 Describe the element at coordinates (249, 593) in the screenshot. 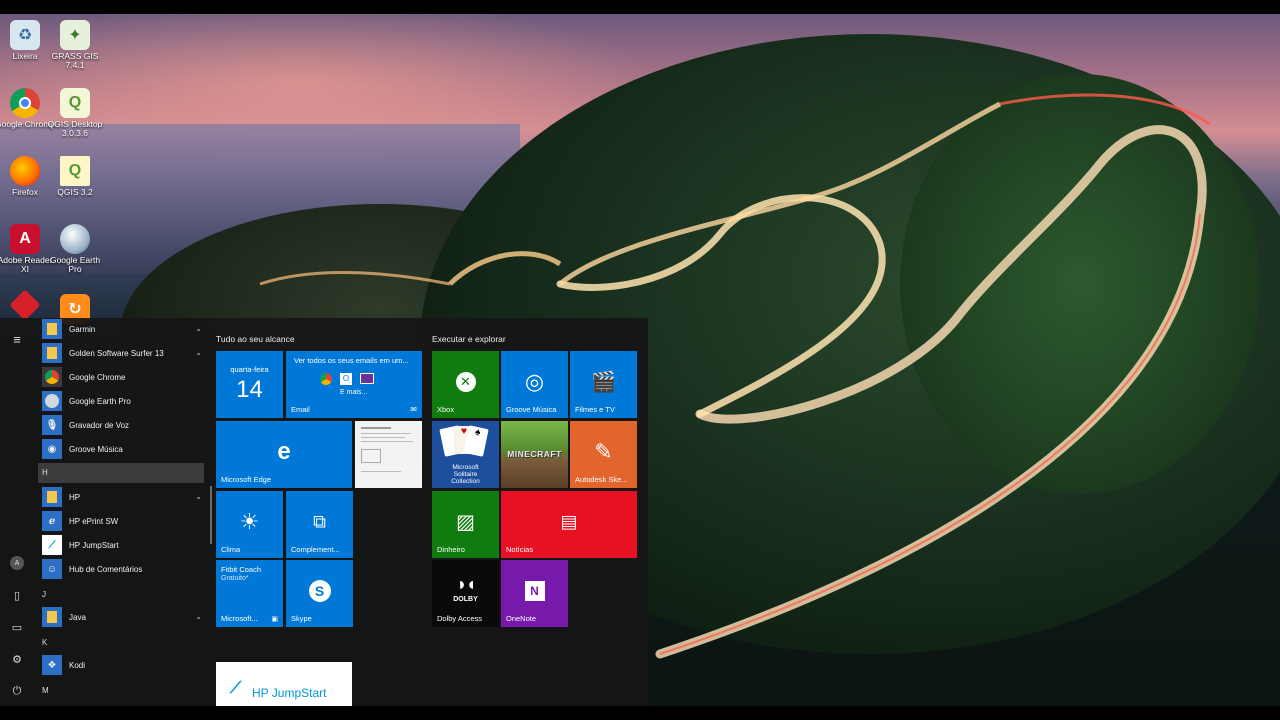

I see `fitbit-coach-tile: Fitbit Coach Gratuito* Microsoft... ▣` at that location.